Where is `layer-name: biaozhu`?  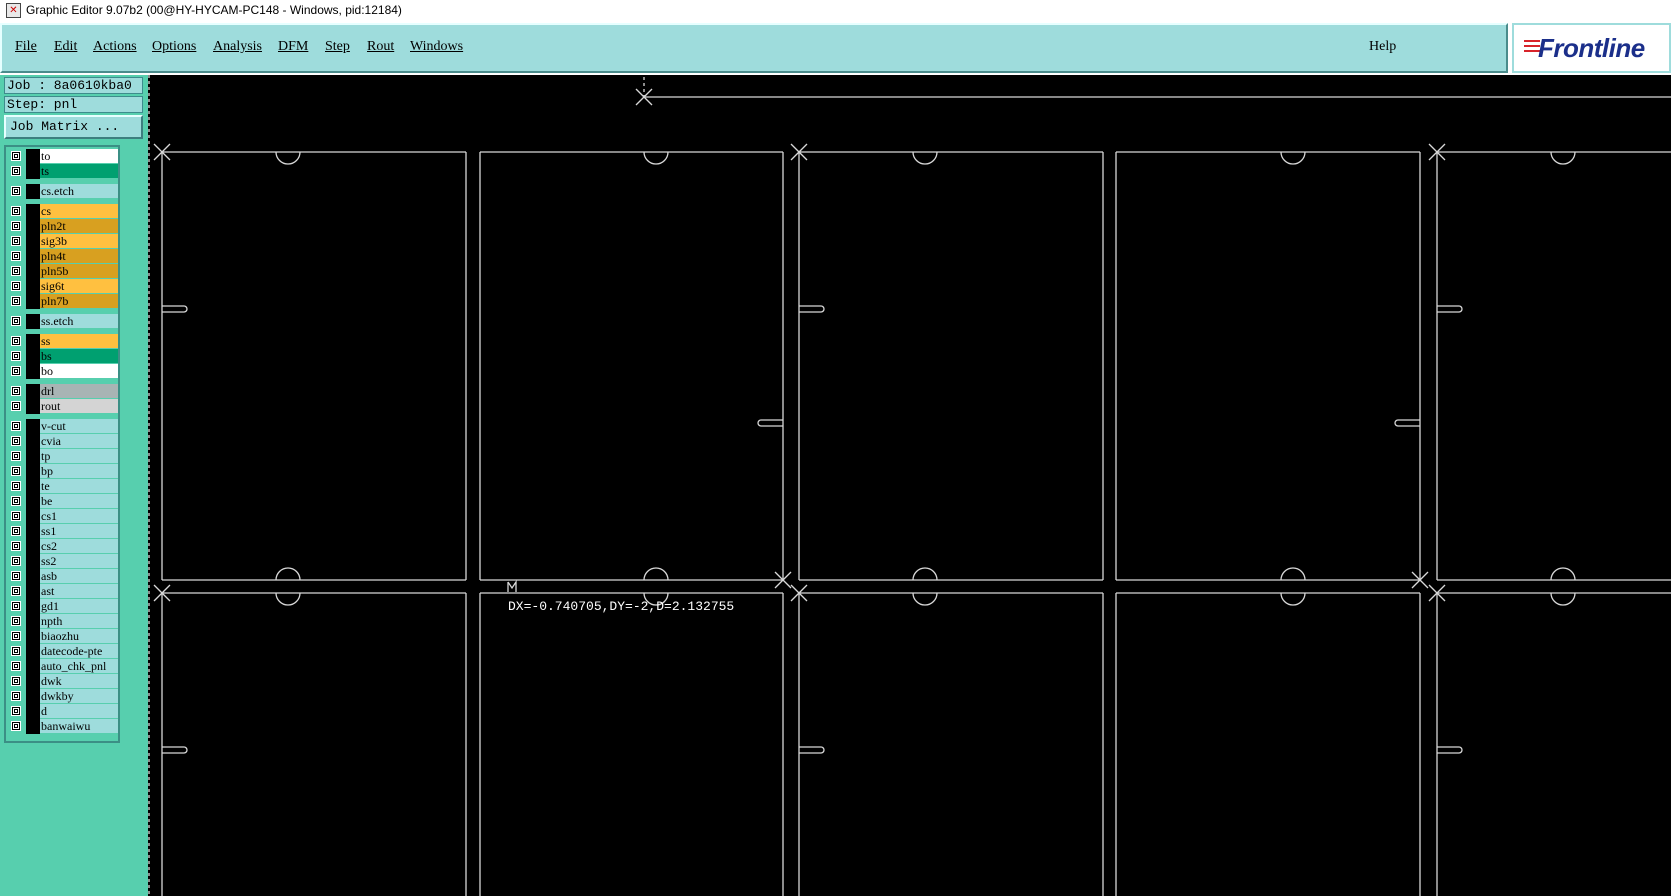
layer-name: biaozhu is located at coordinates (79, 636).